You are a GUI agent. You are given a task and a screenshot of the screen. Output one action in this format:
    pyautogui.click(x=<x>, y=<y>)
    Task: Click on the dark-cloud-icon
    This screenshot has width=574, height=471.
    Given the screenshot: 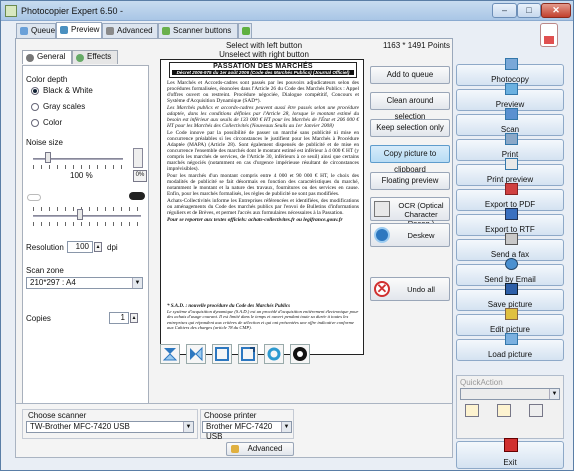 What is the action you would take?
    pyautogui.click(x=137, y=196)
    